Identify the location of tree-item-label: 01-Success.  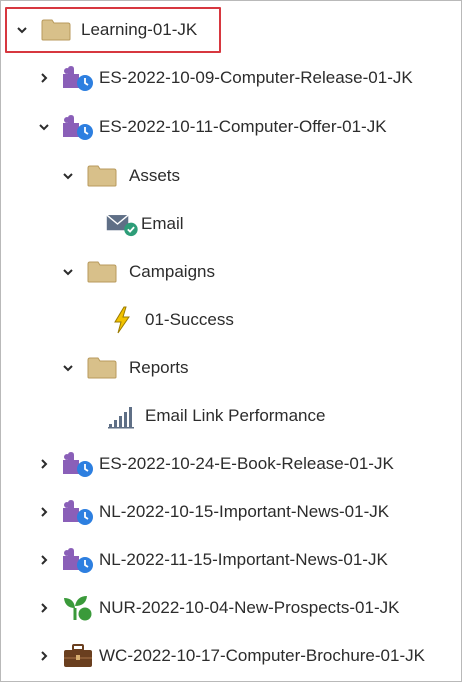
(189, 319).